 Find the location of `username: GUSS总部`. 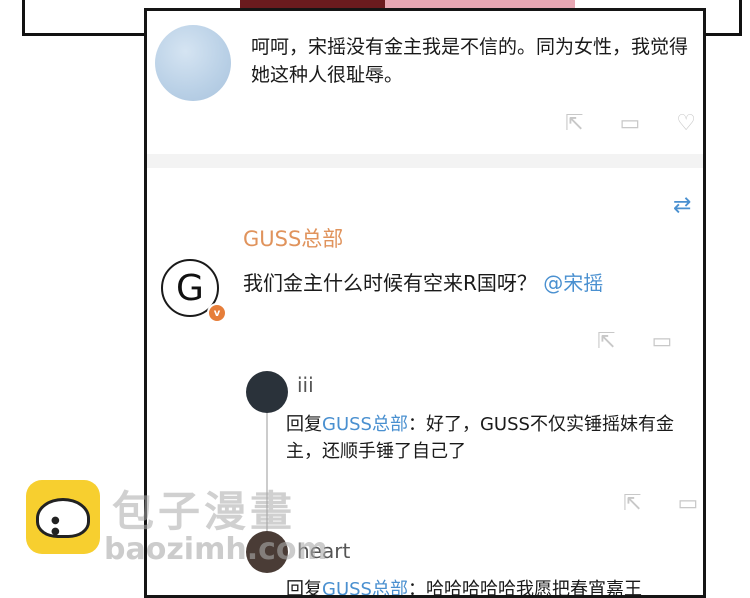

username: GUSS总部 is located at coordinates (293, 238).